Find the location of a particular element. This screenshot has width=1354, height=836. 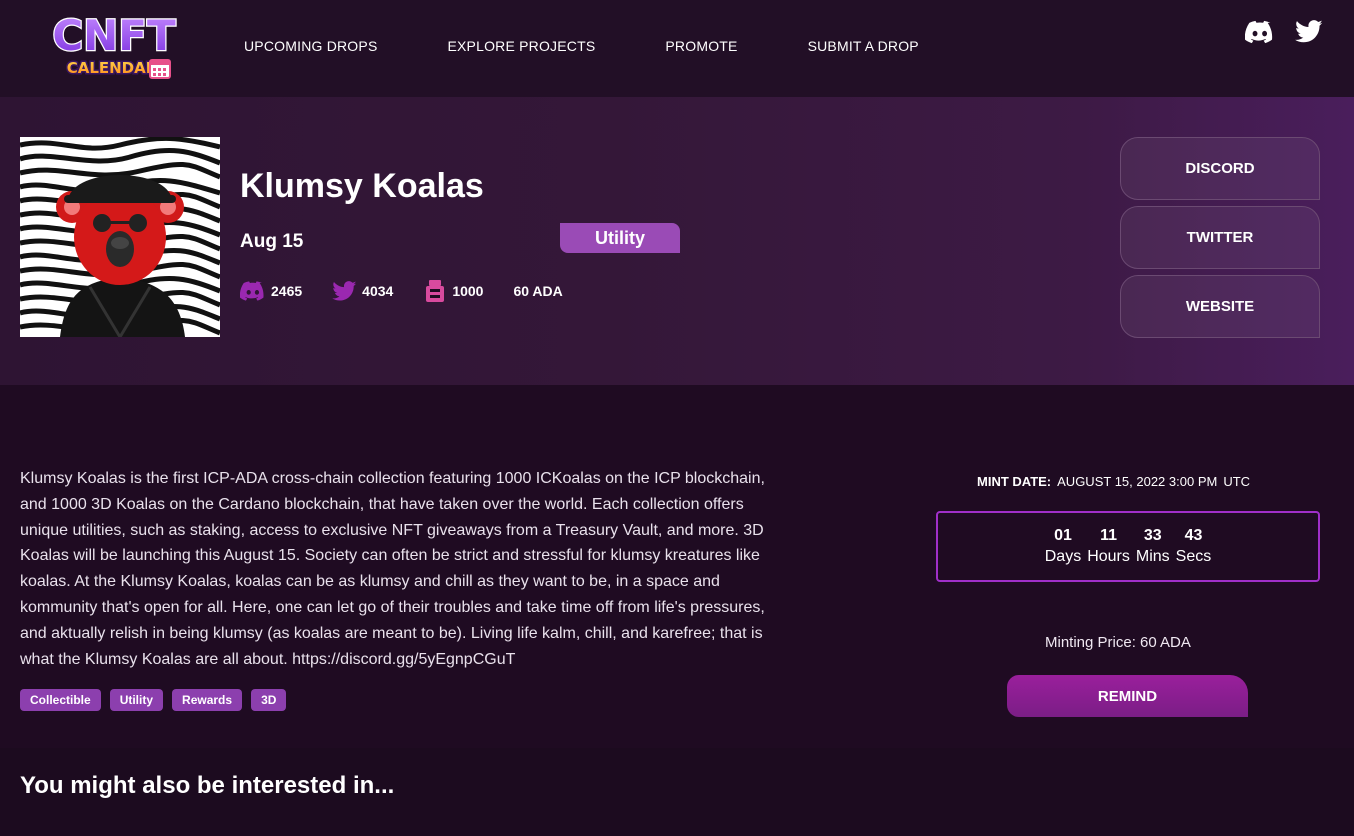

mint-date-label: MINT DATE: is located at coordinates (1014, 481).